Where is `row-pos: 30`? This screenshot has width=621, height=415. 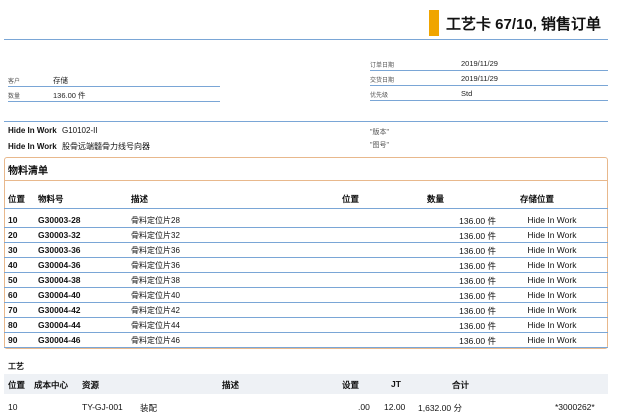
row-pos: 30 is located at coordinates (13, 250).